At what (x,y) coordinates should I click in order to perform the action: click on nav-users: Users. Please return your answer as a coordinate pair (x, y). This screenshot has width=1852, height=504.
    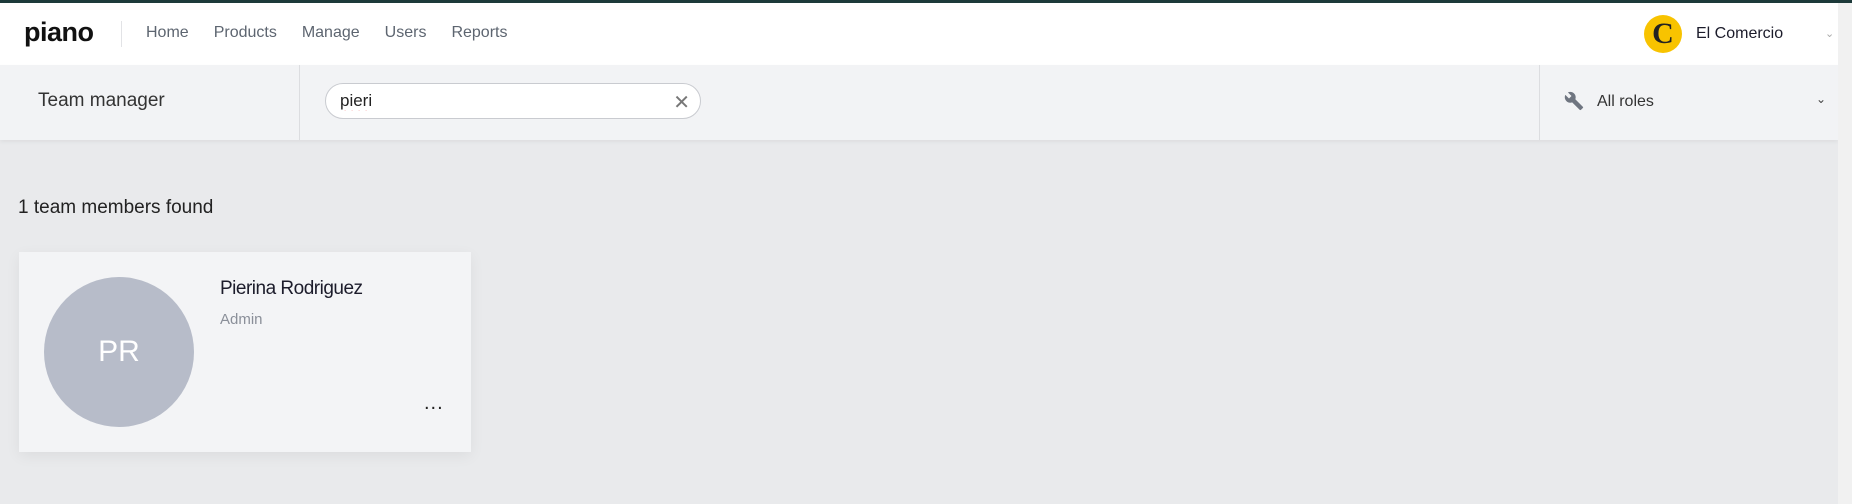
    Looking at the image, I should click on (406, 33).